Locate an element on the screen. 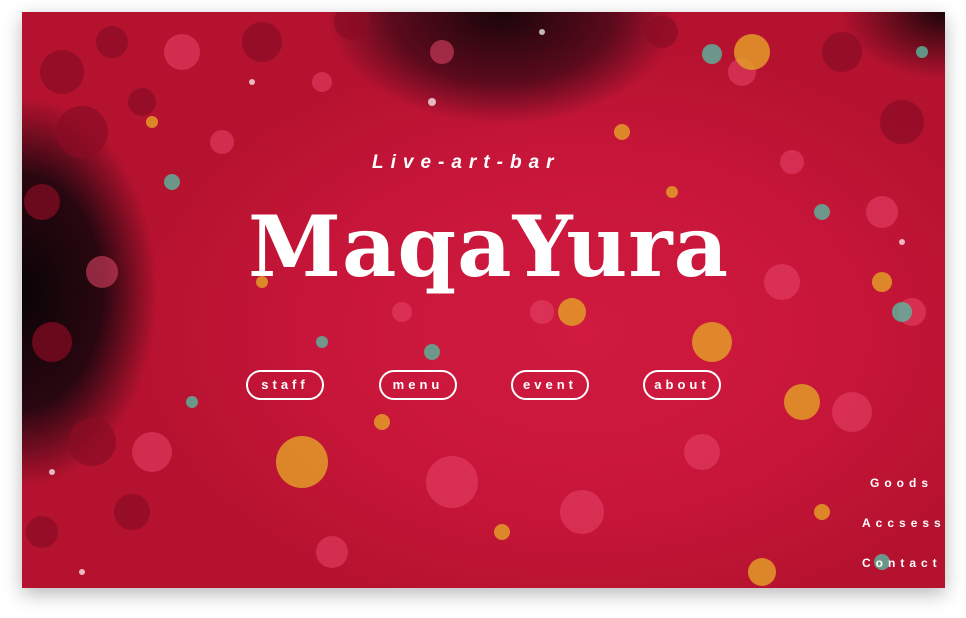  access-link: Accsess is located at coordinates (903, 523).